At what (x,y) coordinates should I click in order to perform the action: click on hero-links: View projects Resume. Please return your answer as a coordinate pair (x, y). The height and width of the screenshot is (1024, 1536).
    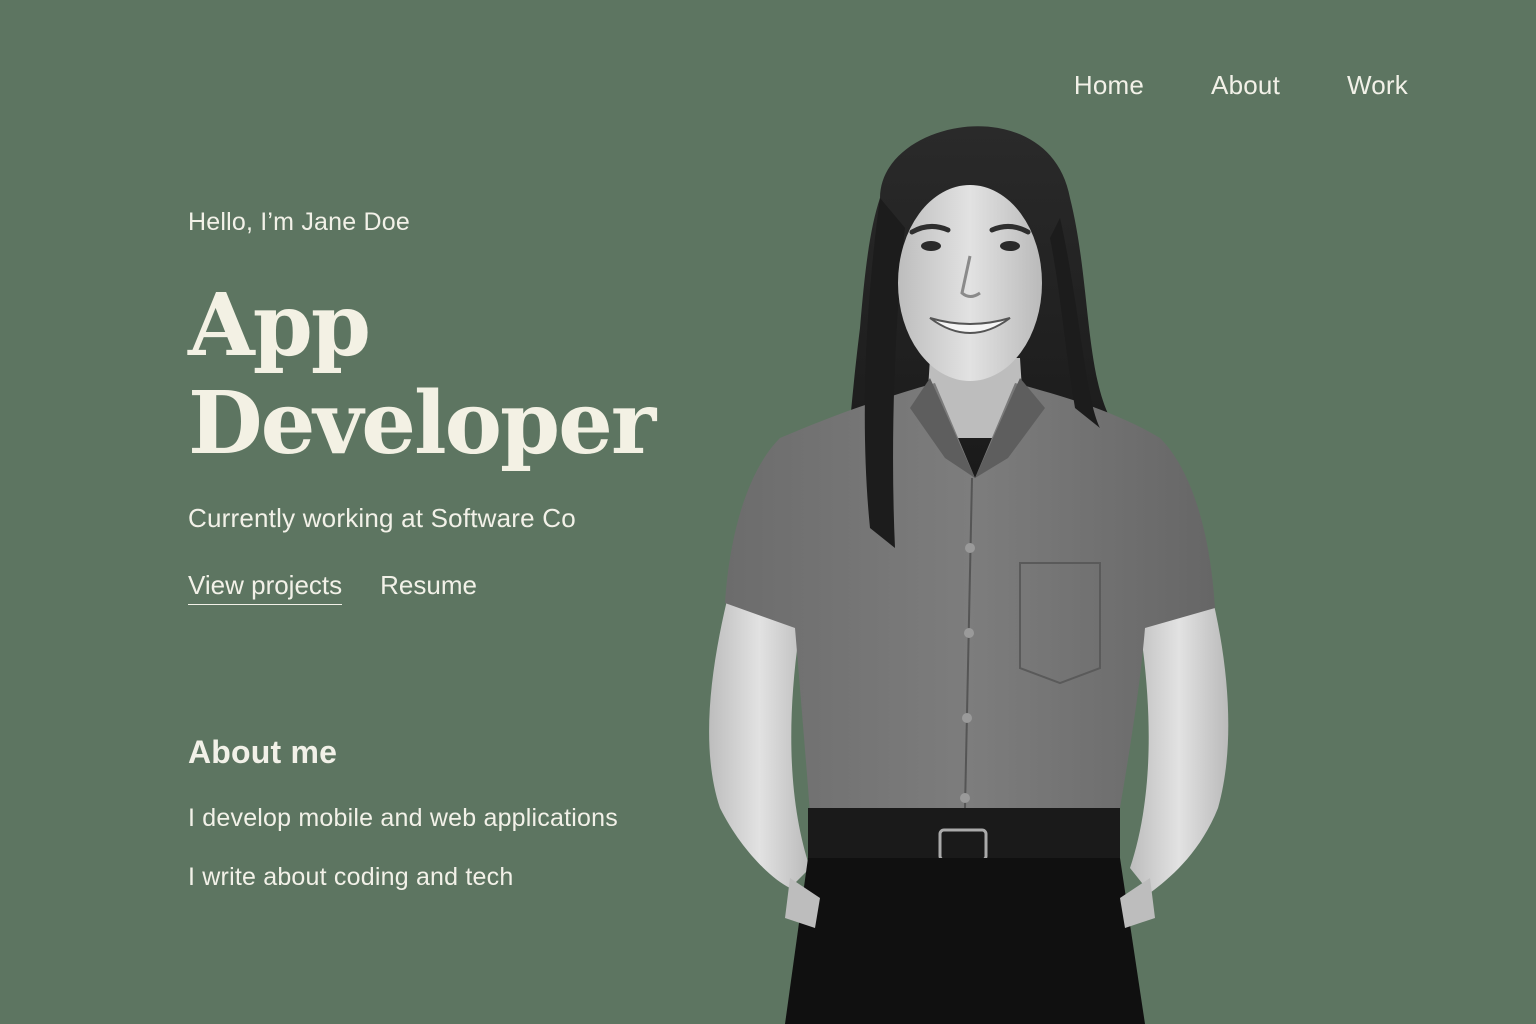
    Looking at the image, I should click on (468, 587).